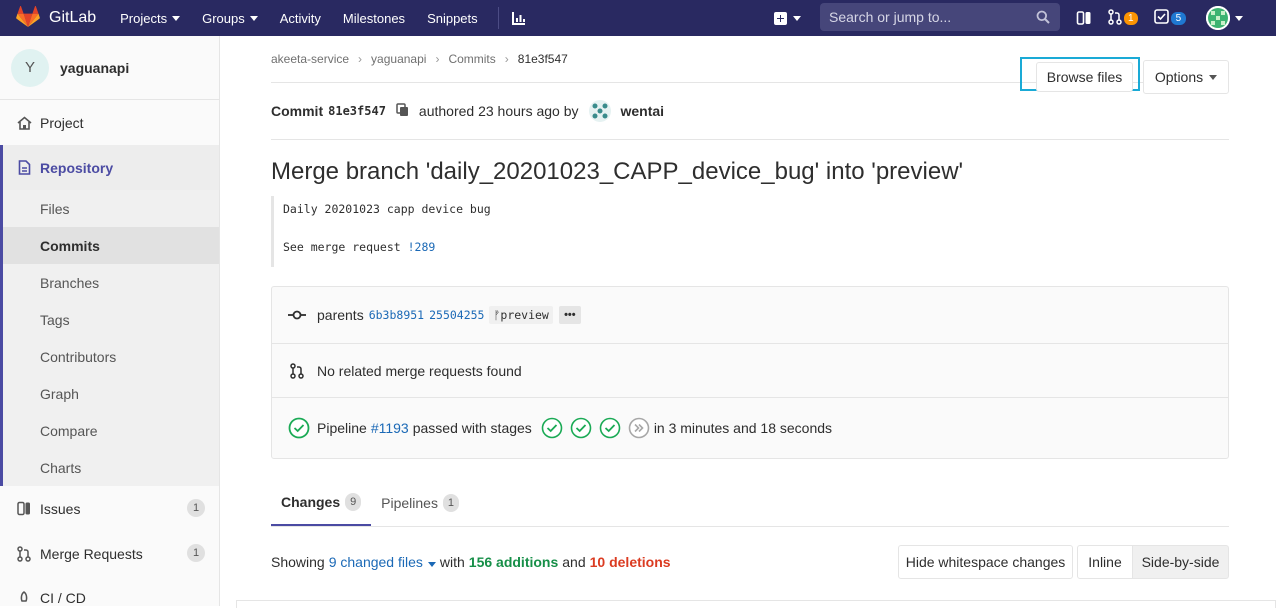 This screenshot has height=608, width=1276. I want to click on parents-label: parents, so click(340, 315).